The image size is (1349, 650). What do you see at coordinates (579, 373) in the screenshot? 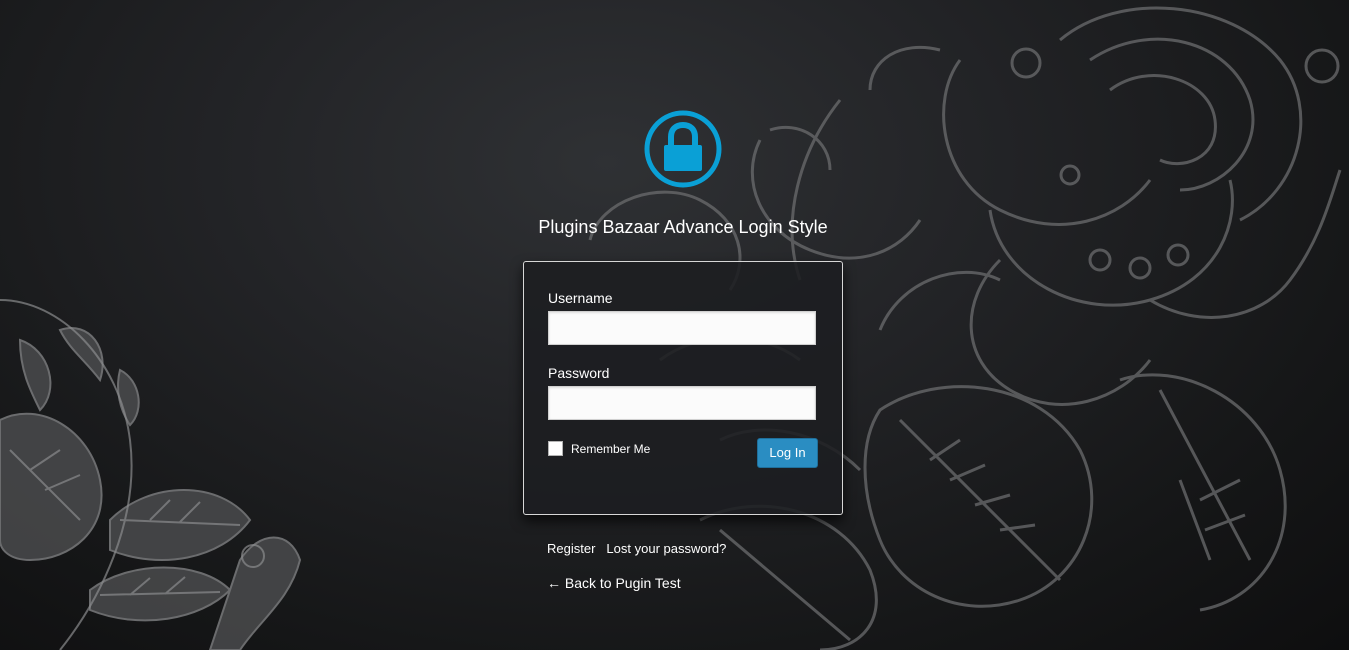
I see `password-label: Password` at bounding box center [579, 373].